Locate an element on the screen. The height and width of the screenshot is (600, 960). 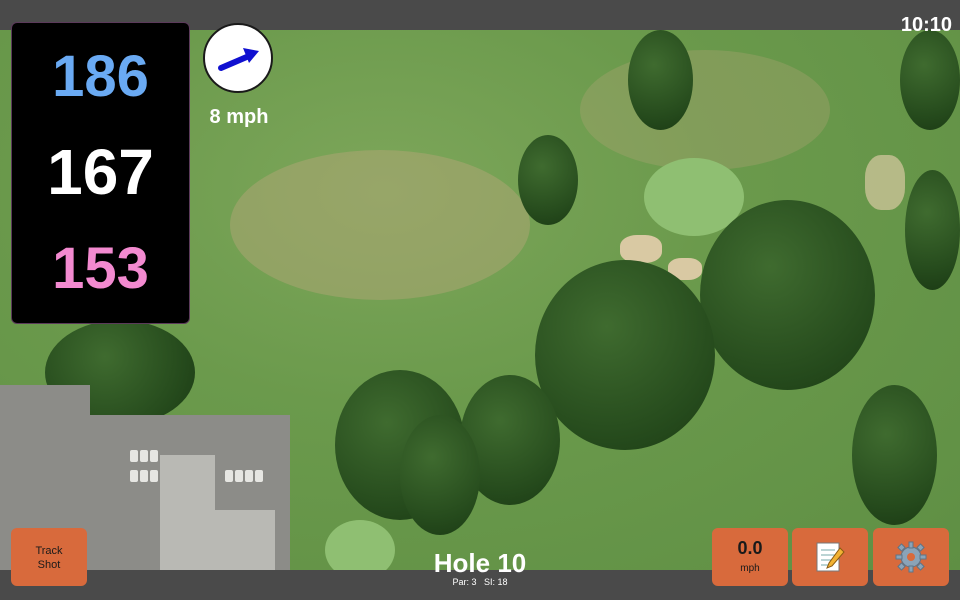
settings-button is located at coordinates (911, 557).